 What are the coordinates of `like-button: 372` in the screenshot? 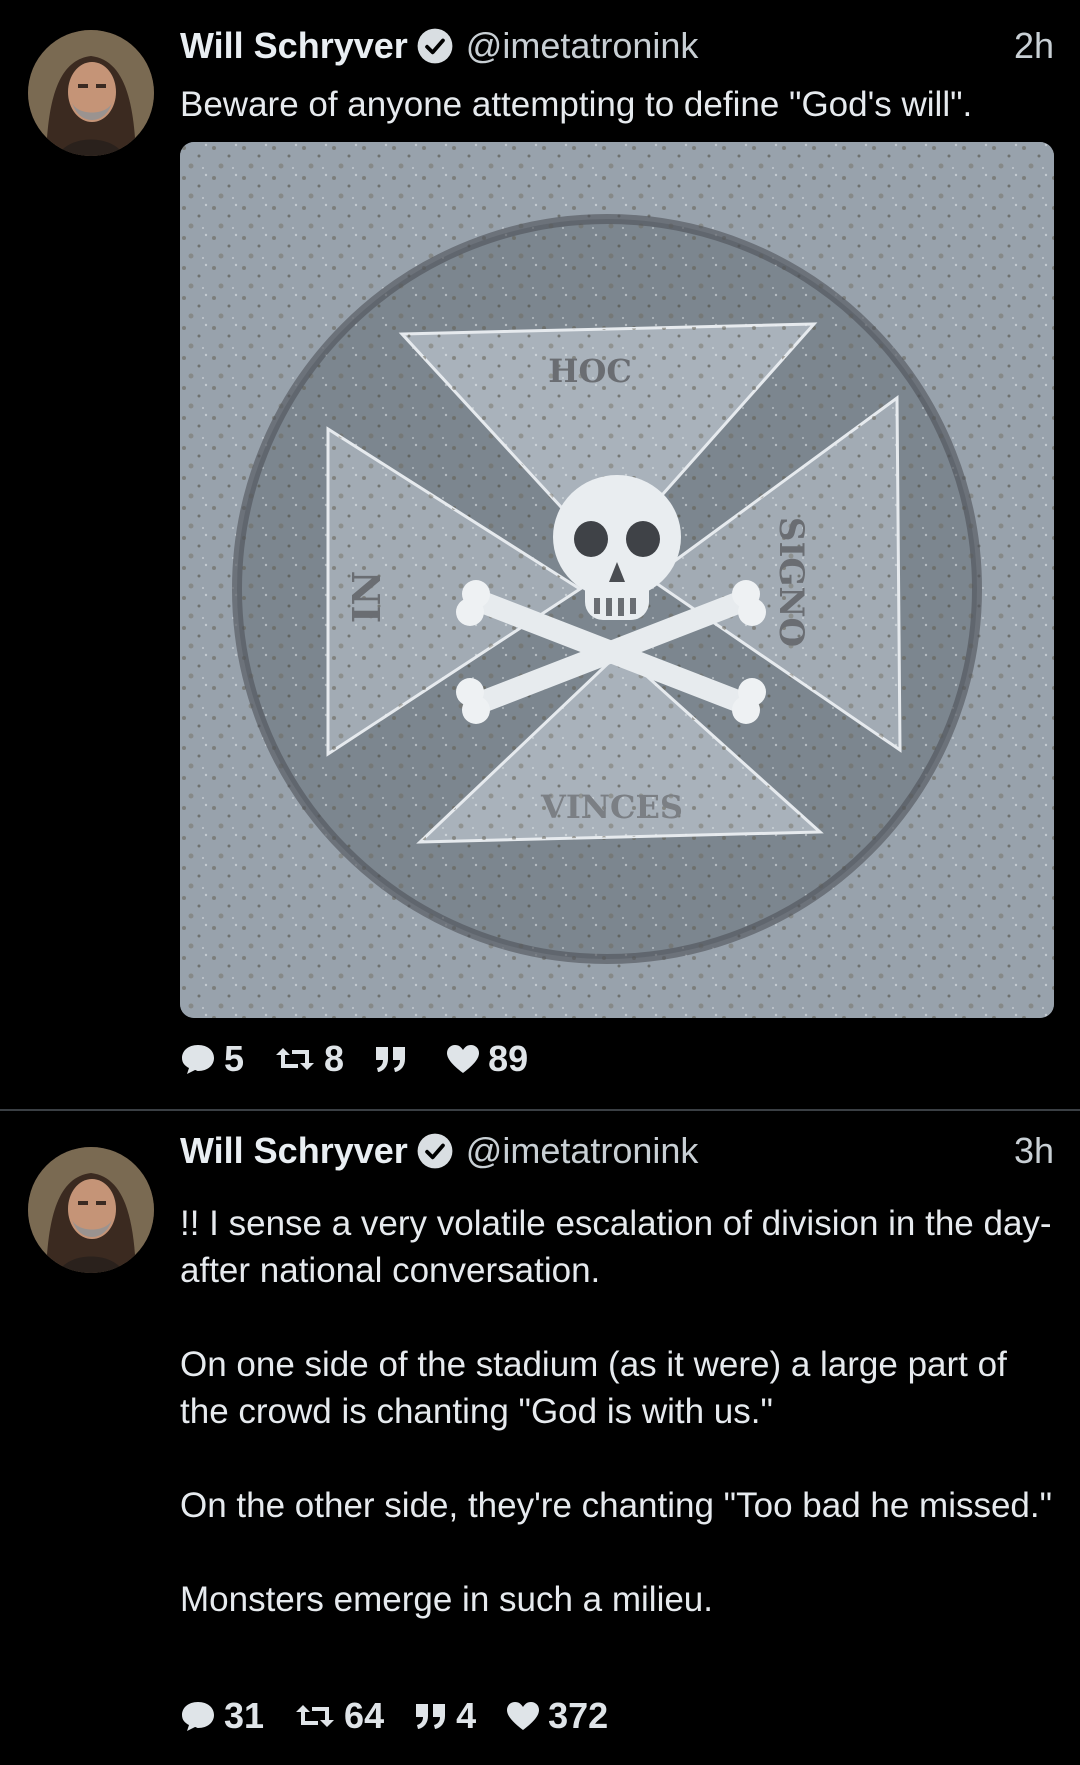 It's located at (557, 1716).